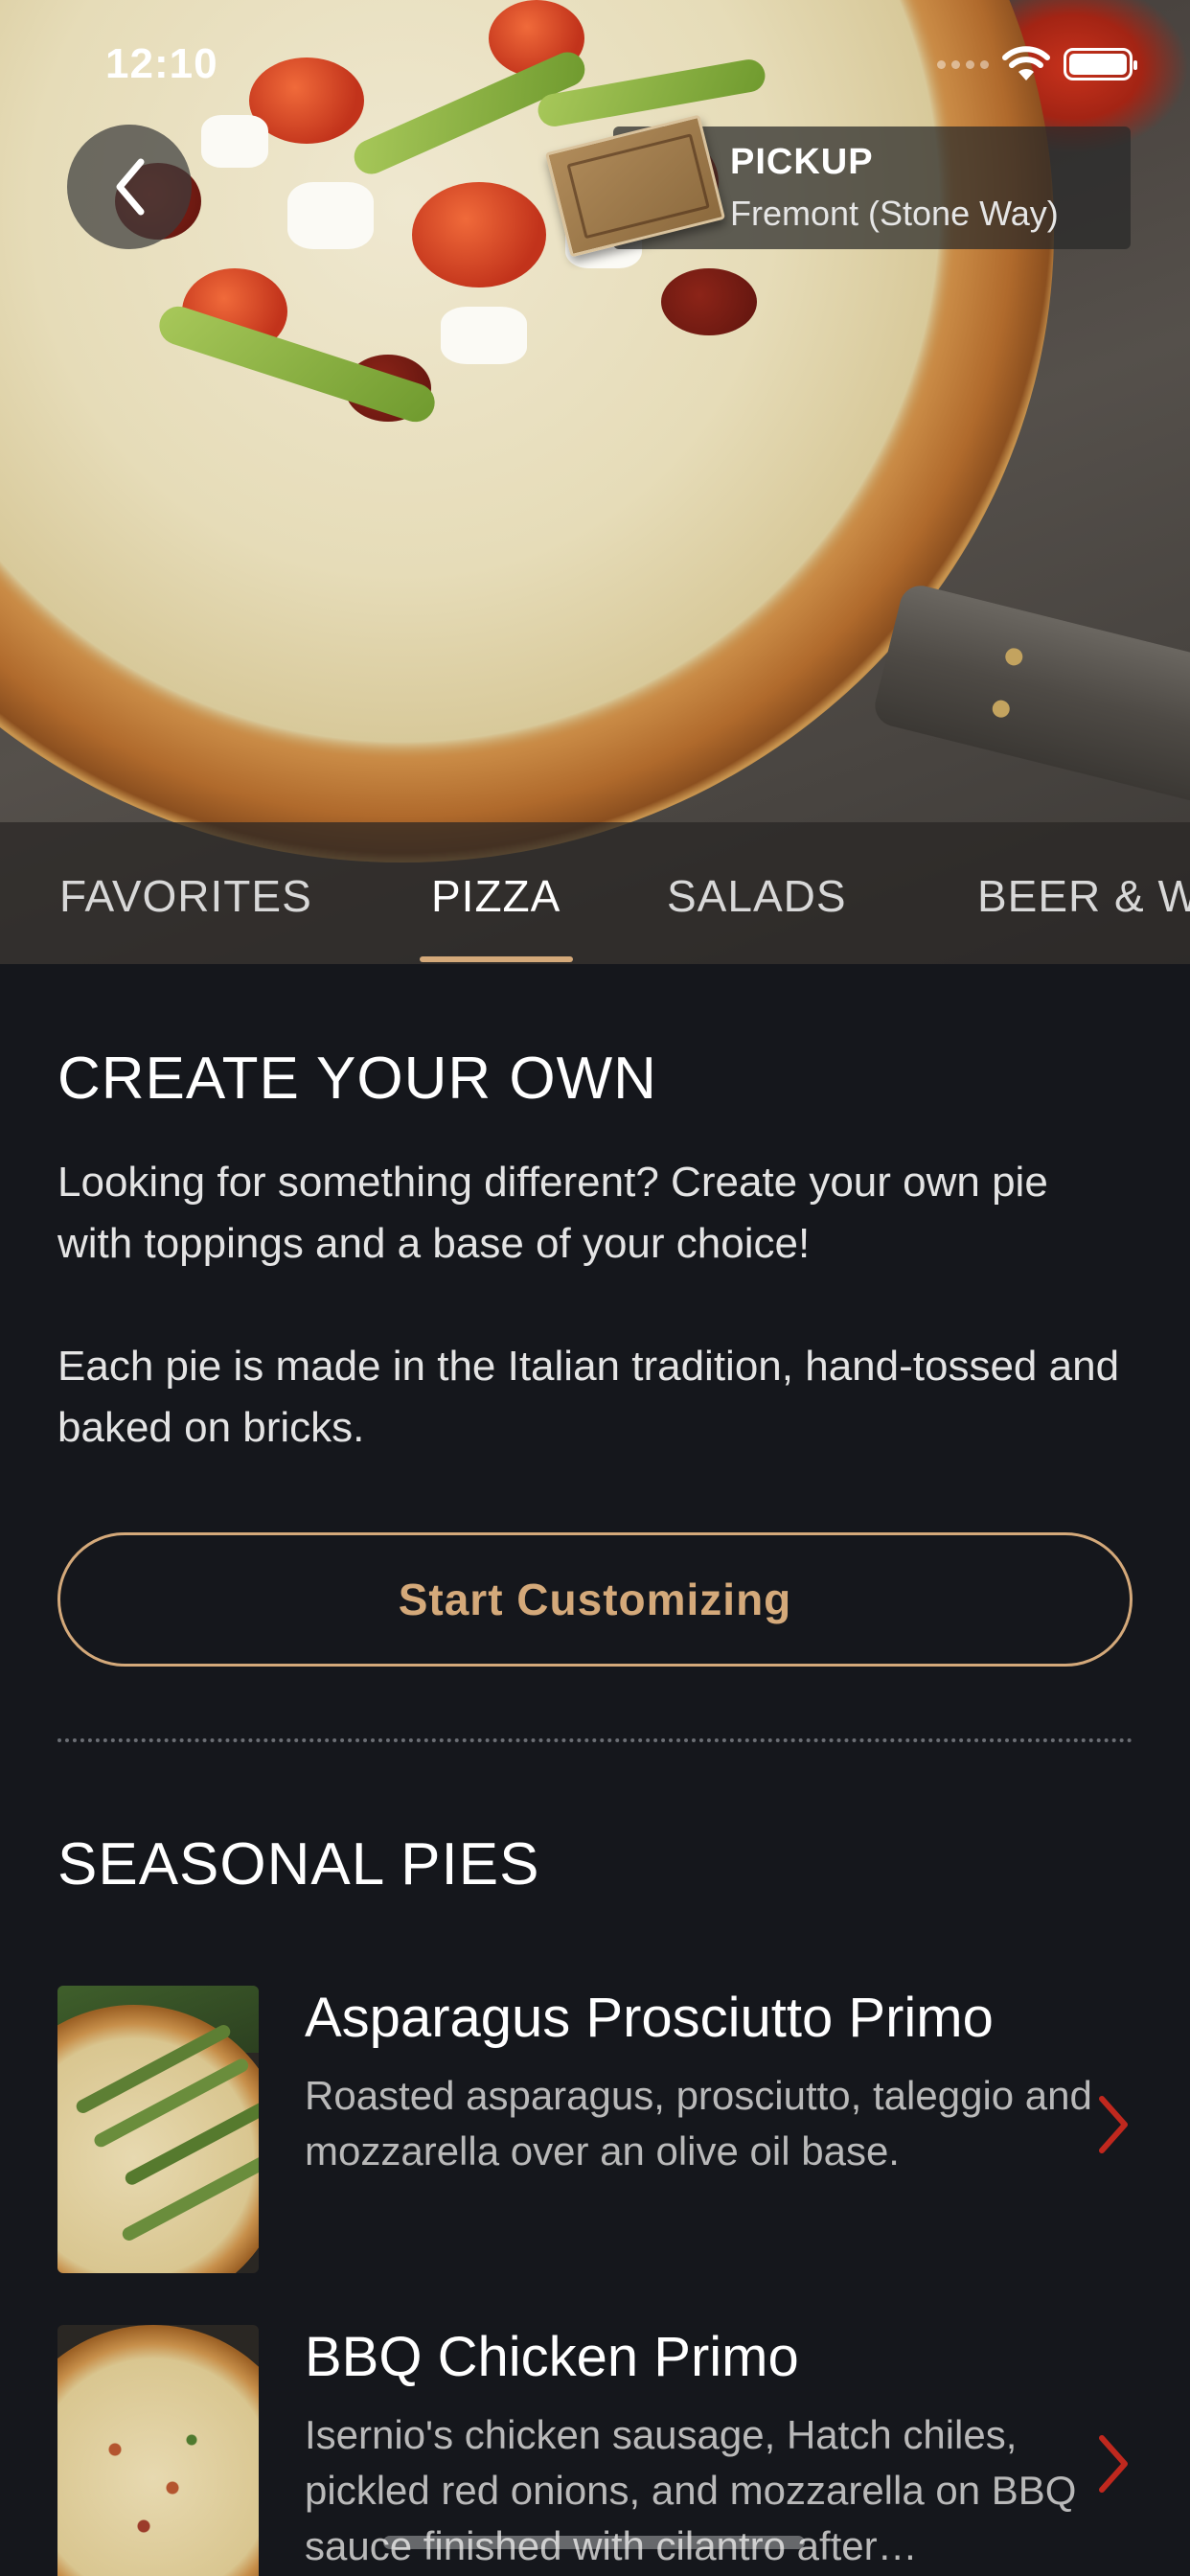 The image size is (1190, 2576). Describe the element at coordinates (838, 186) in the screenshot. I see `pickup-location-selector: PICKUP Fremont (Stone Way)` at that location.